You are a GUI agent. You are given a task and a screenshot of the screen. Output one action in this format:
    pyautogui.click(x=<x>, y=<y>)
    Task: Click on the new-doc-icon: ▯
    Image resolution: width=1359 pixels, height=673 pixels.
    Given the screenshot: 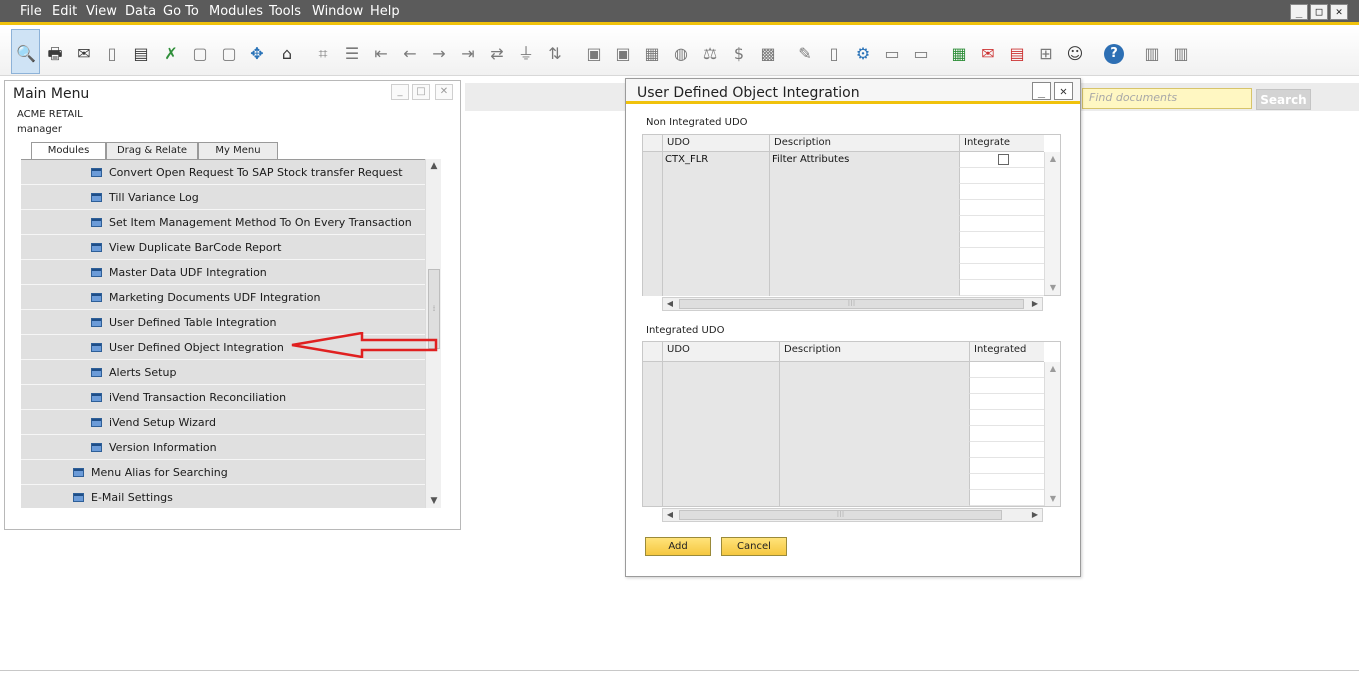 What is the action you would take?
    pyautogui.click(x=834, y=54)
    